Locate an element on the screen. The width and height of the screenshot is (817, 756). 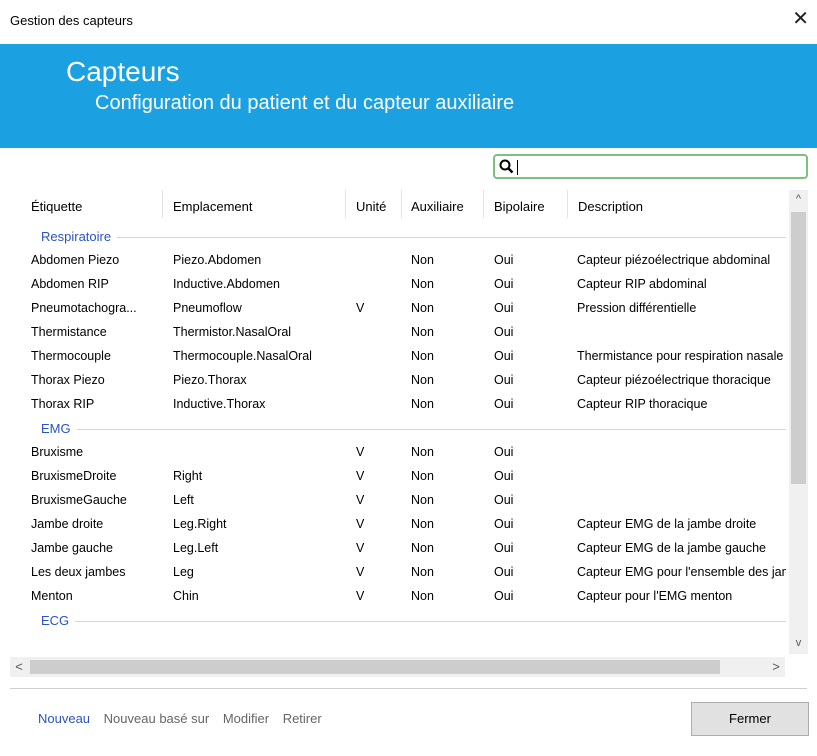
cell-location: Piezo.Thorax is located at coordinates (210, 380).